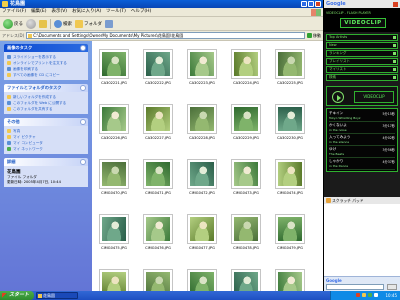  I want to click on thumbnail-item: CIMG0471.JPG, so click(158, 177).